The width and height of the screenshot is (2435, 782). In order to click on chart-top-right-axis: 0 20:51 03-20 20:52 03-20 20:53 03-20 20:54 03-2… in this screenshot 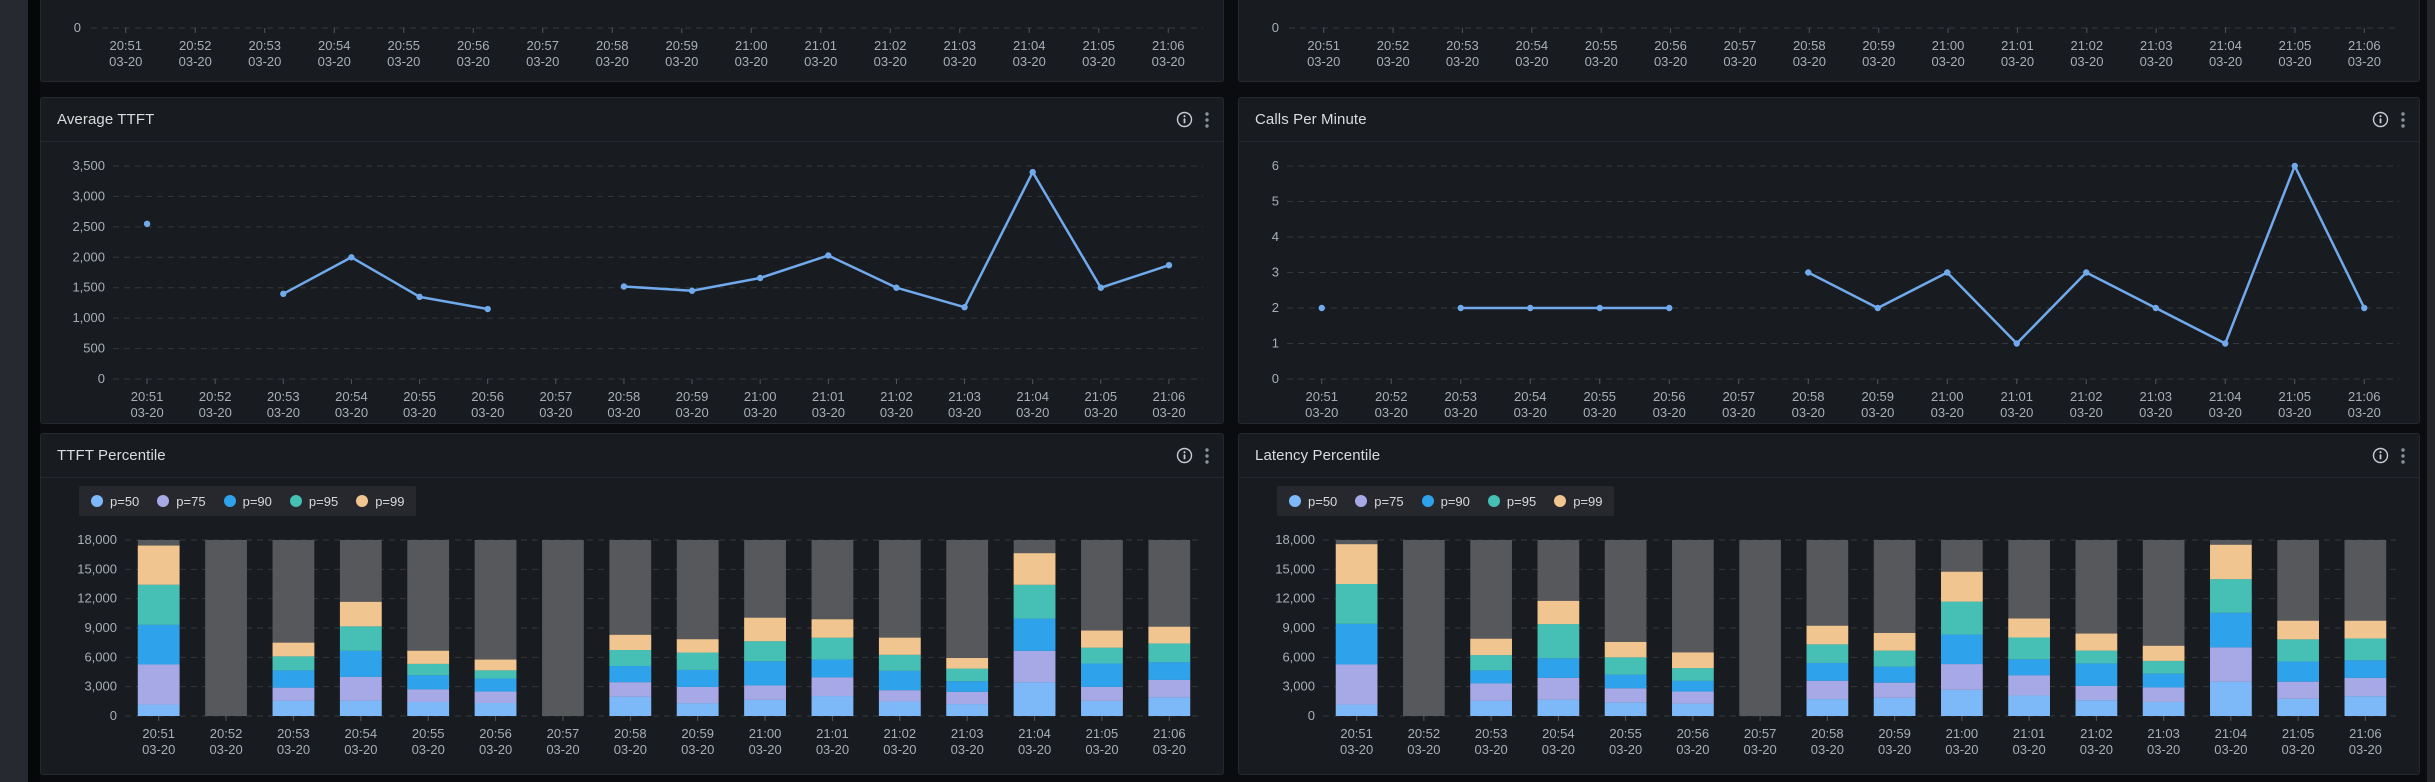, I will do `click(1829, 40)`.